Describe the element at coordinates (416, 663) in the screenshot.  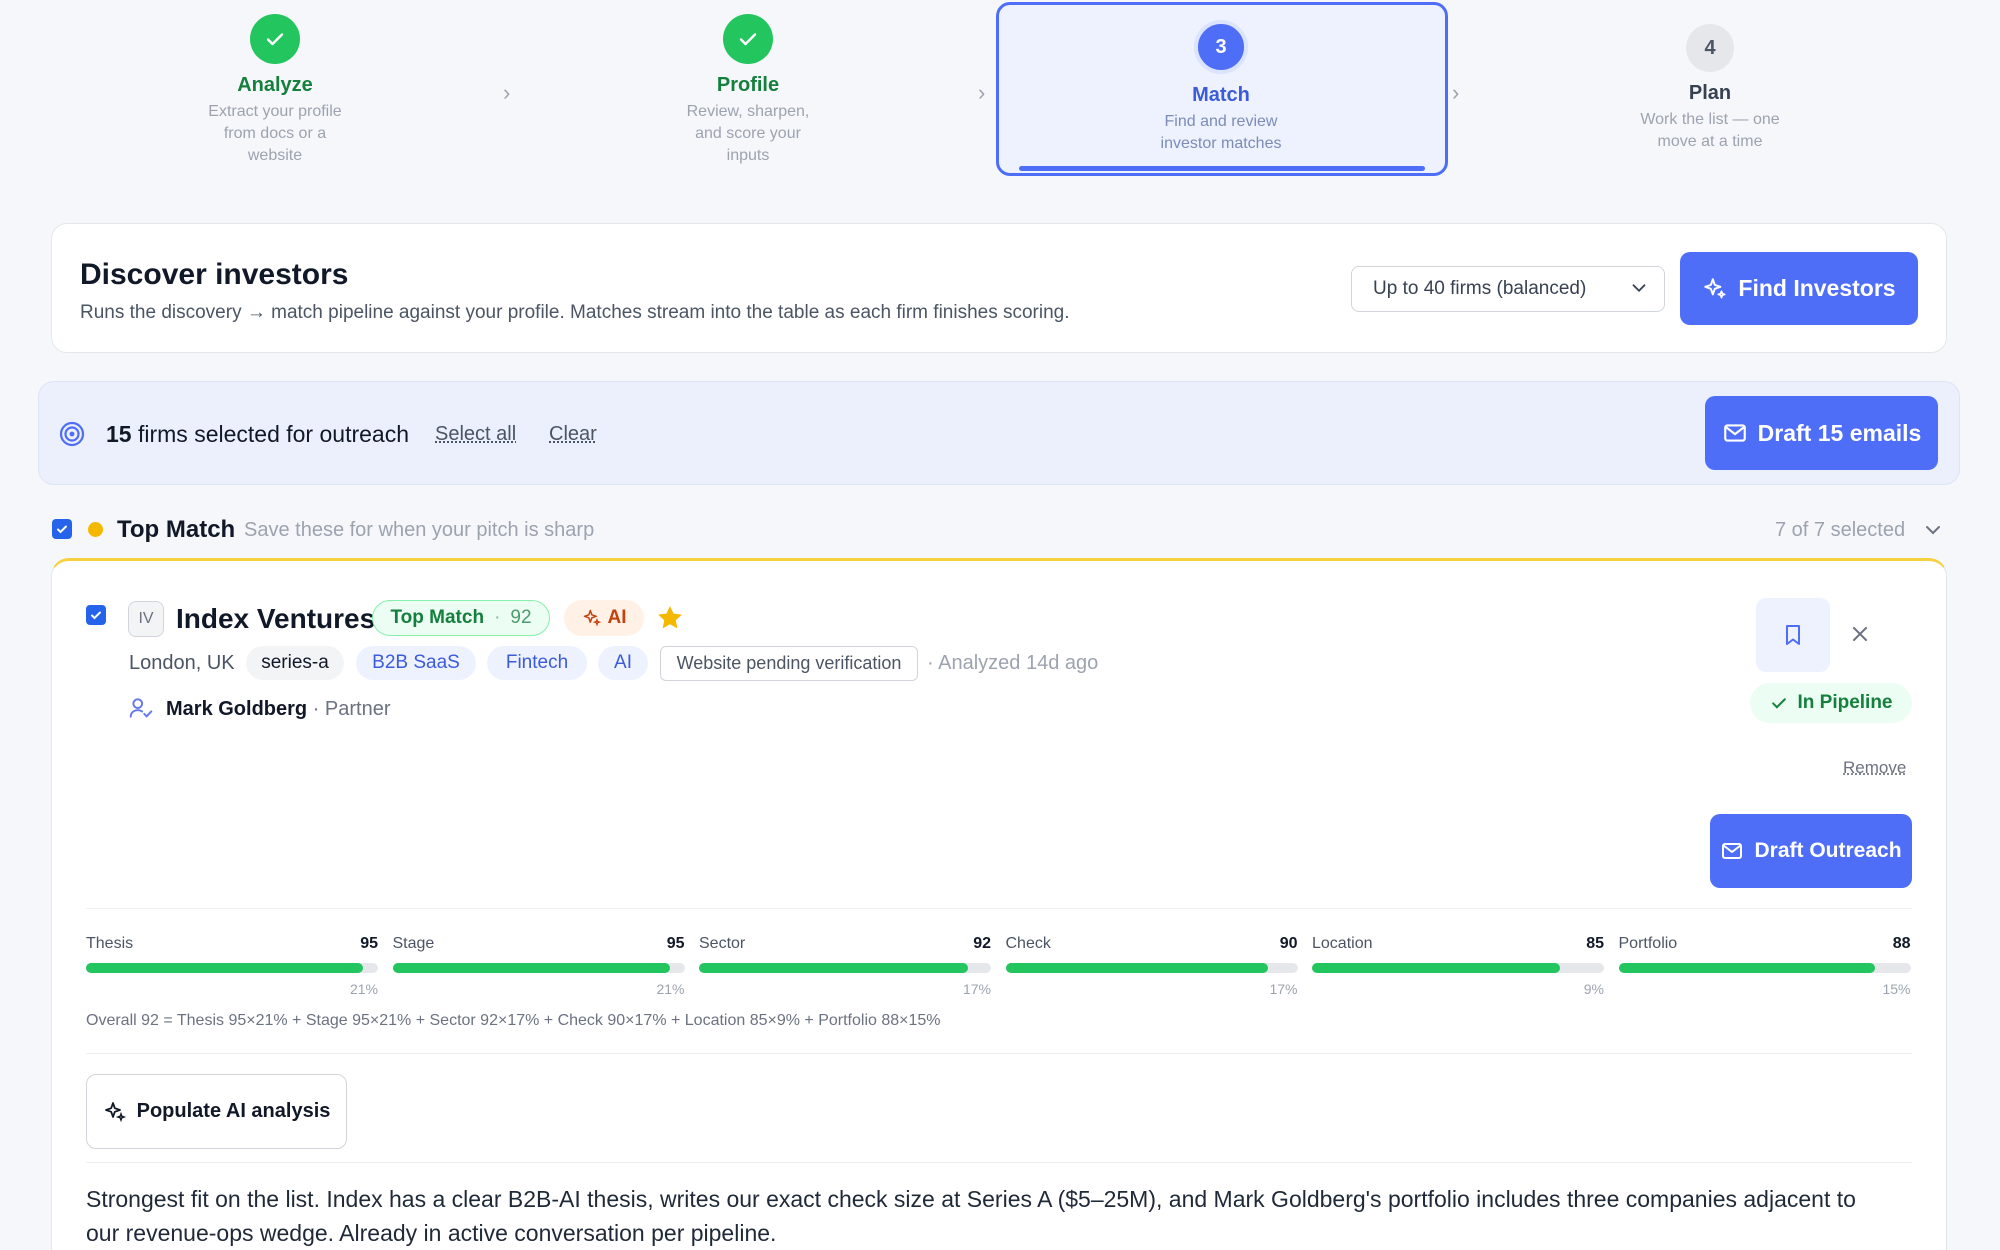
I see `tag-sector: B2B SaaS` at that location.